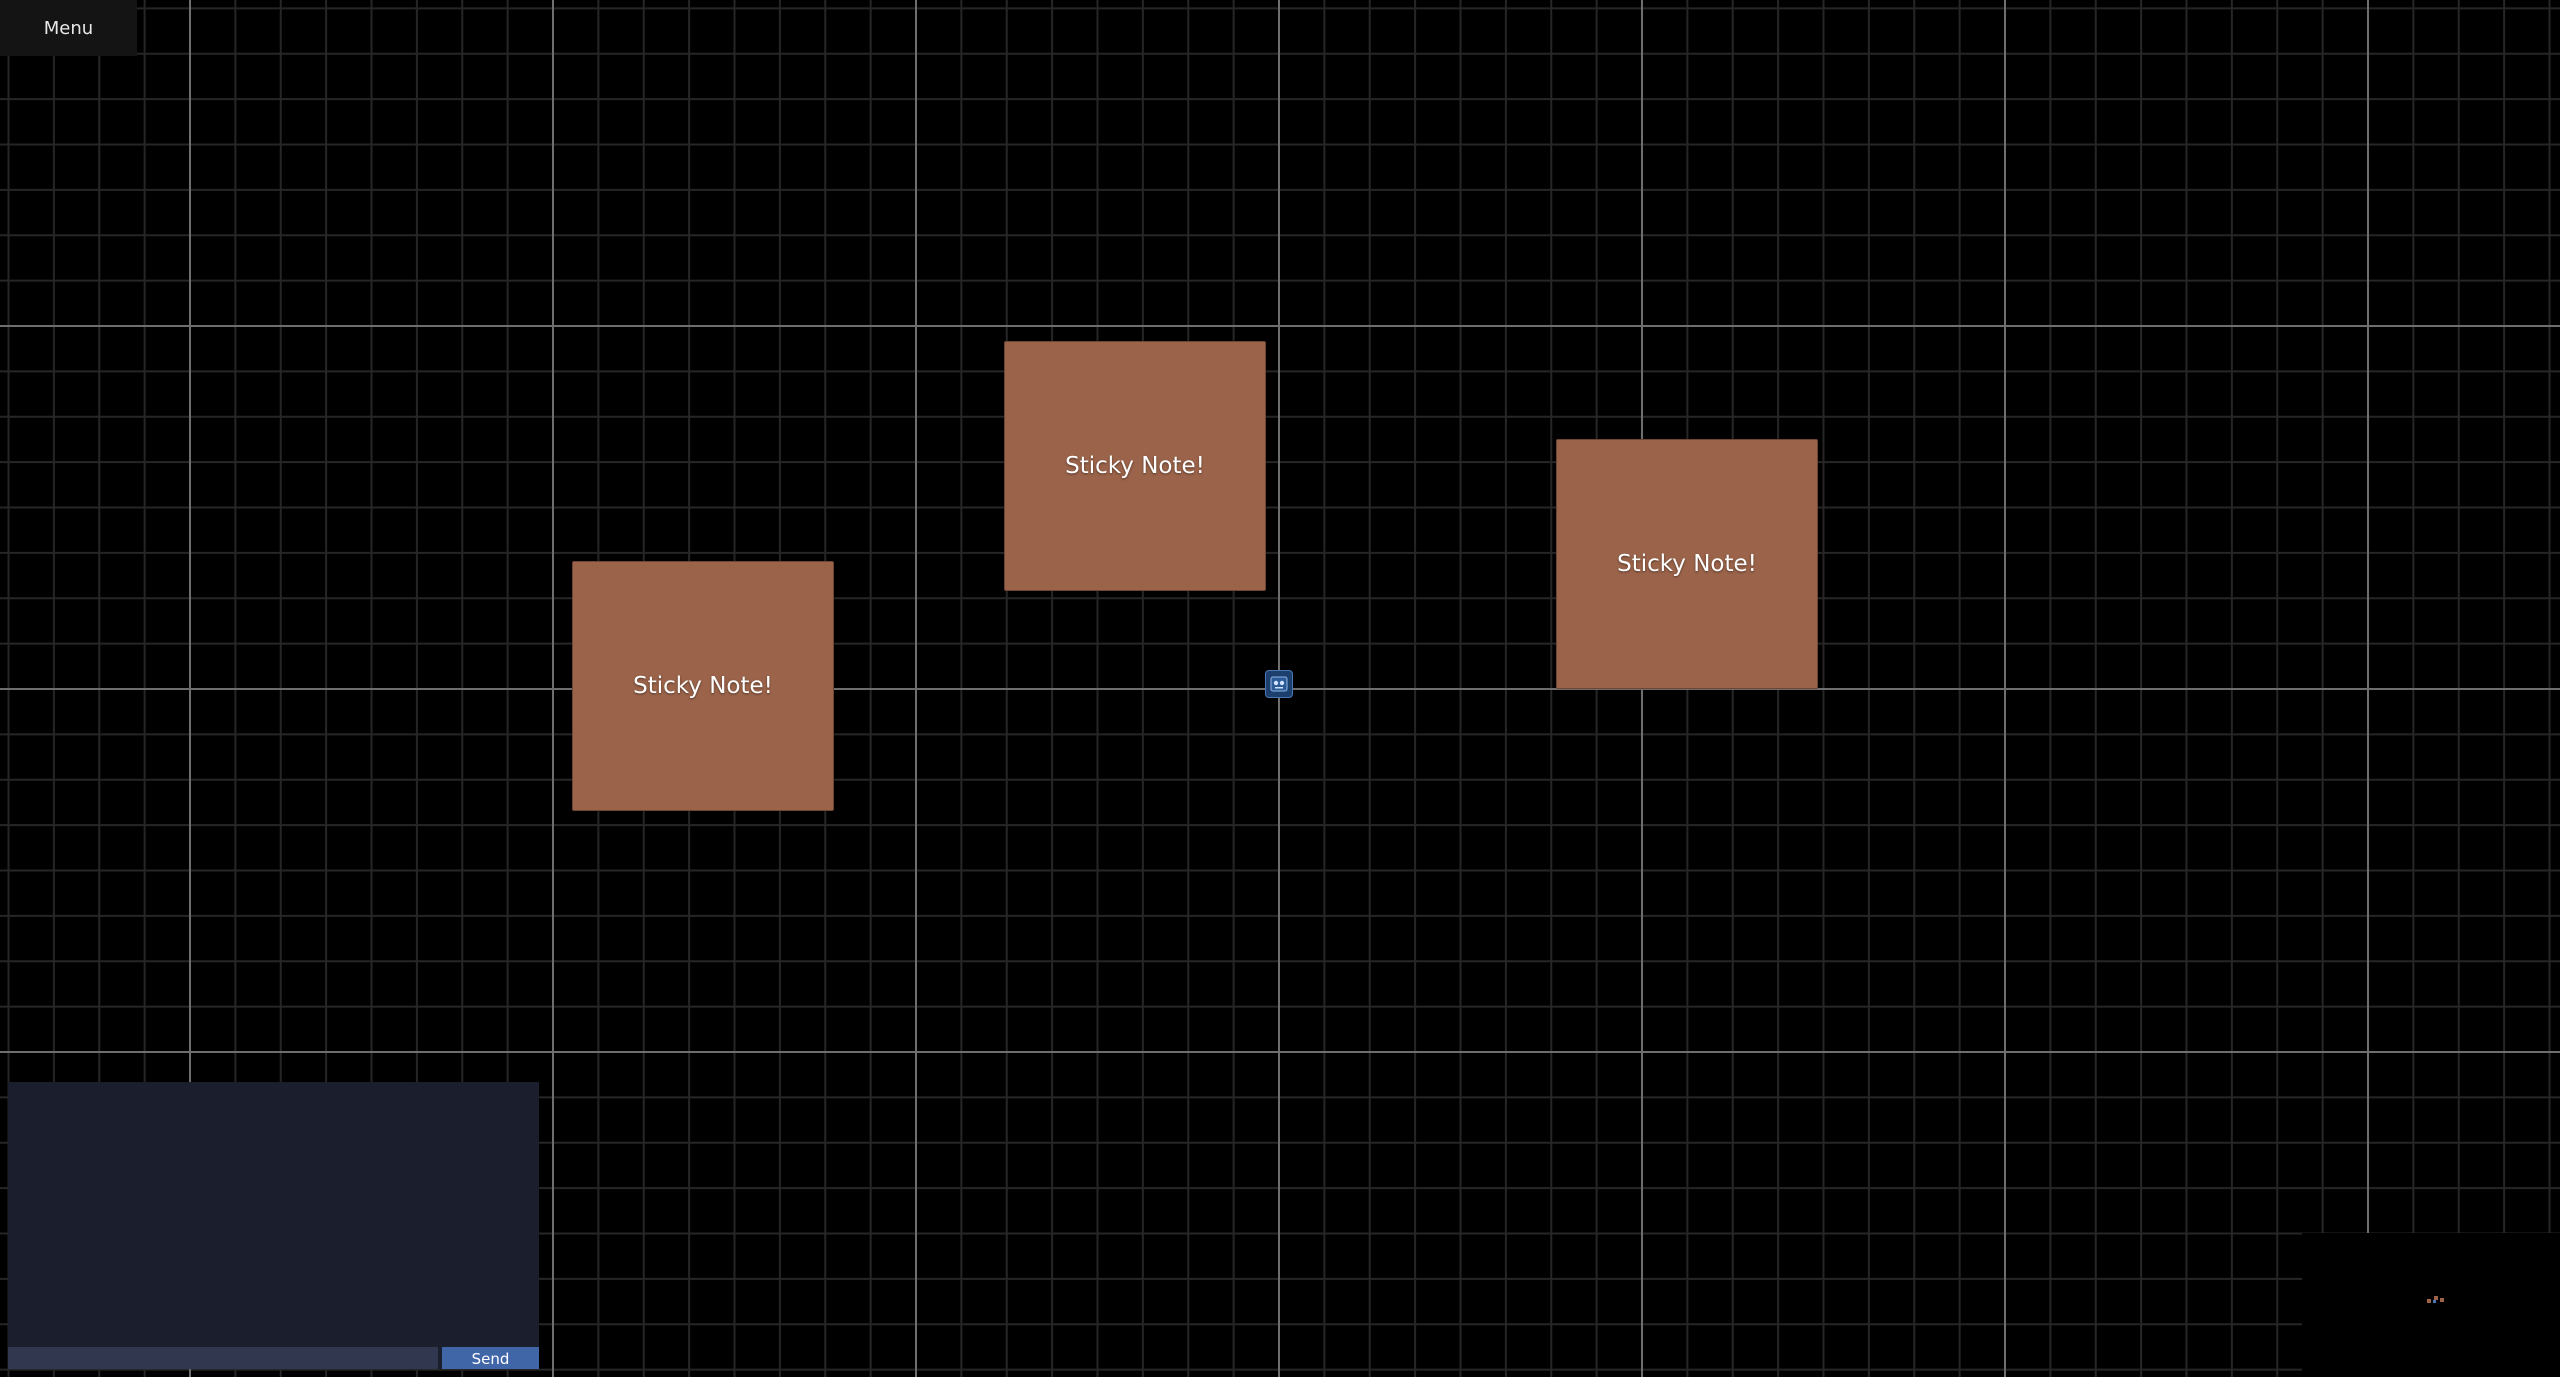  I want to click on menu-button: Menu, so click(68, 28).